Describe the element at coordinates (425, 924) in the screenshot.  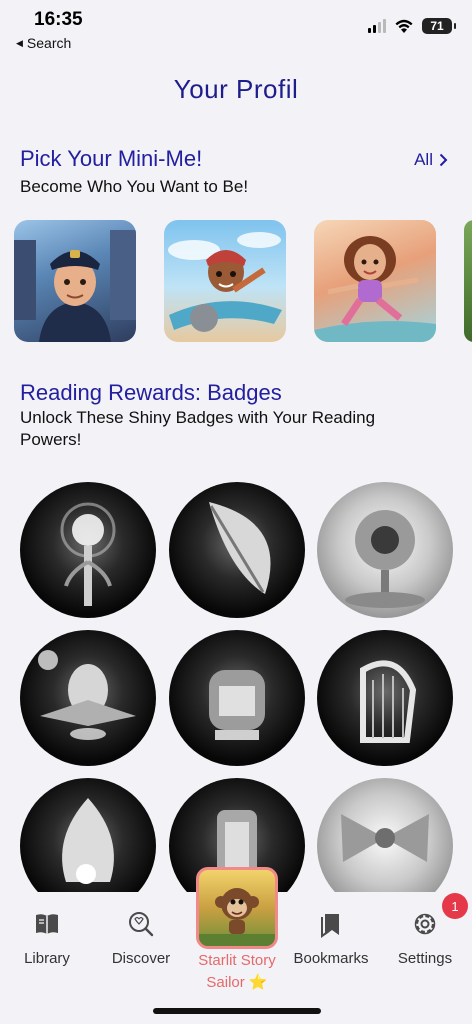
I see `gear-icon` at that location.